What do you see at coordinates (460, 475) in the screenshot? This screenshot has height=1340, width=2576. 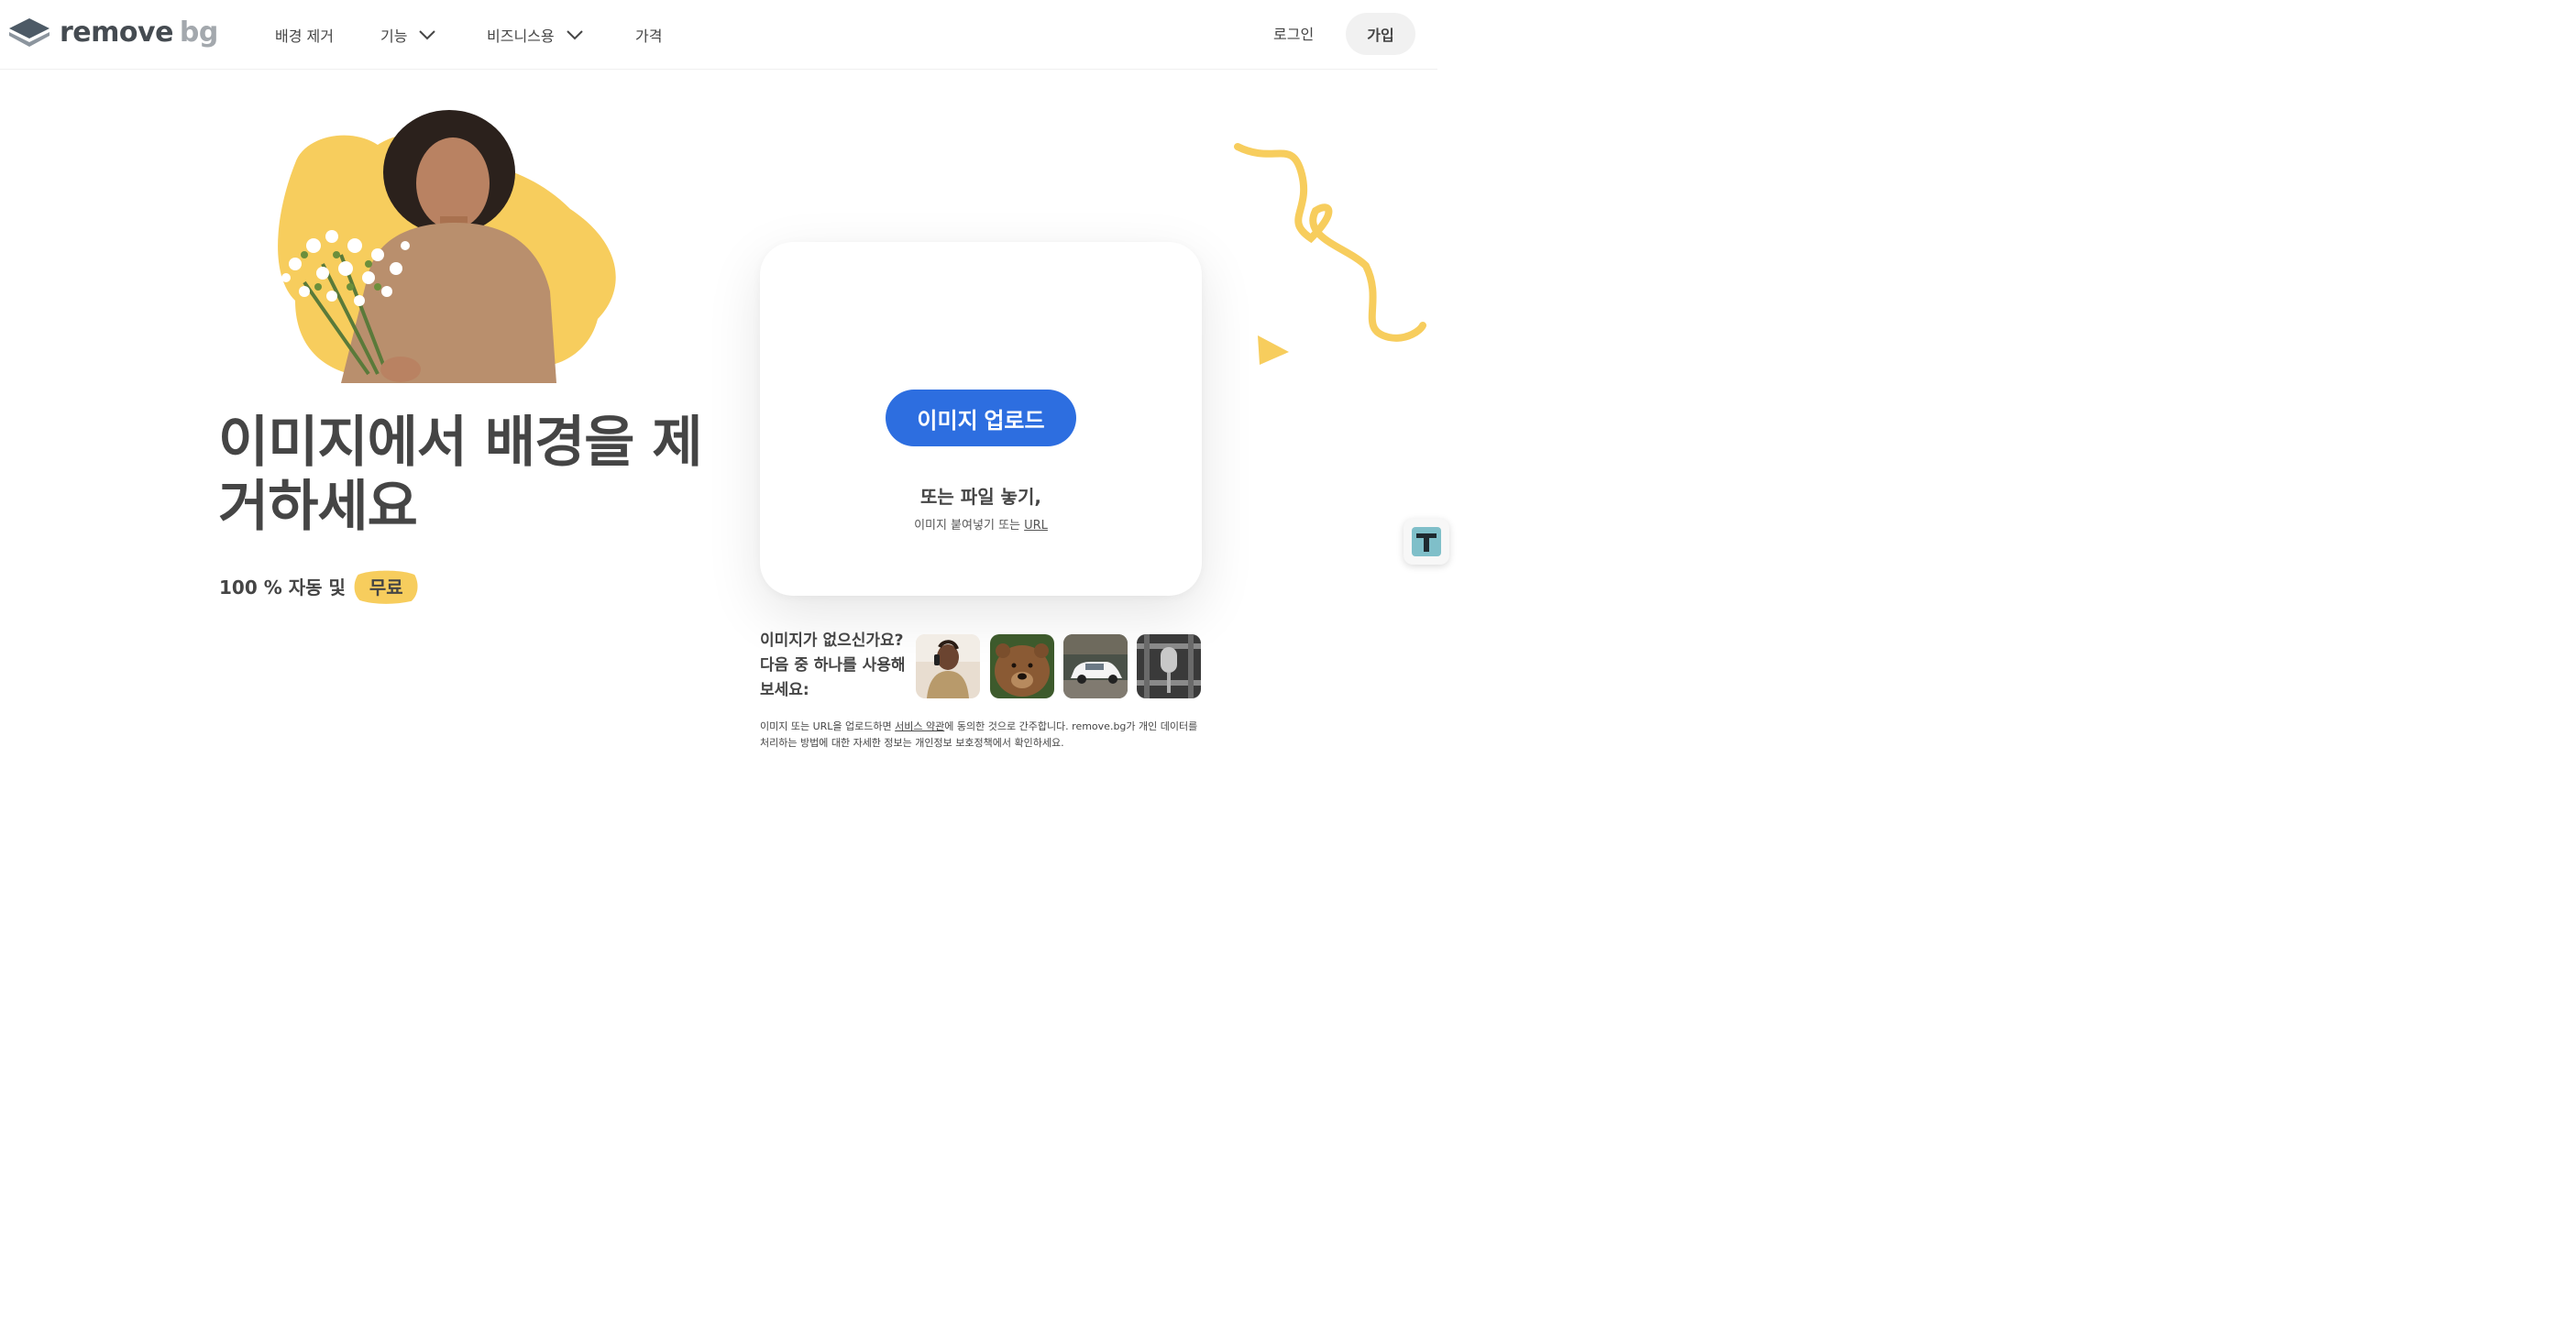 I see `hero-title: 이미지에서 배경을 제거하세요` at bounding box center [460, 475].